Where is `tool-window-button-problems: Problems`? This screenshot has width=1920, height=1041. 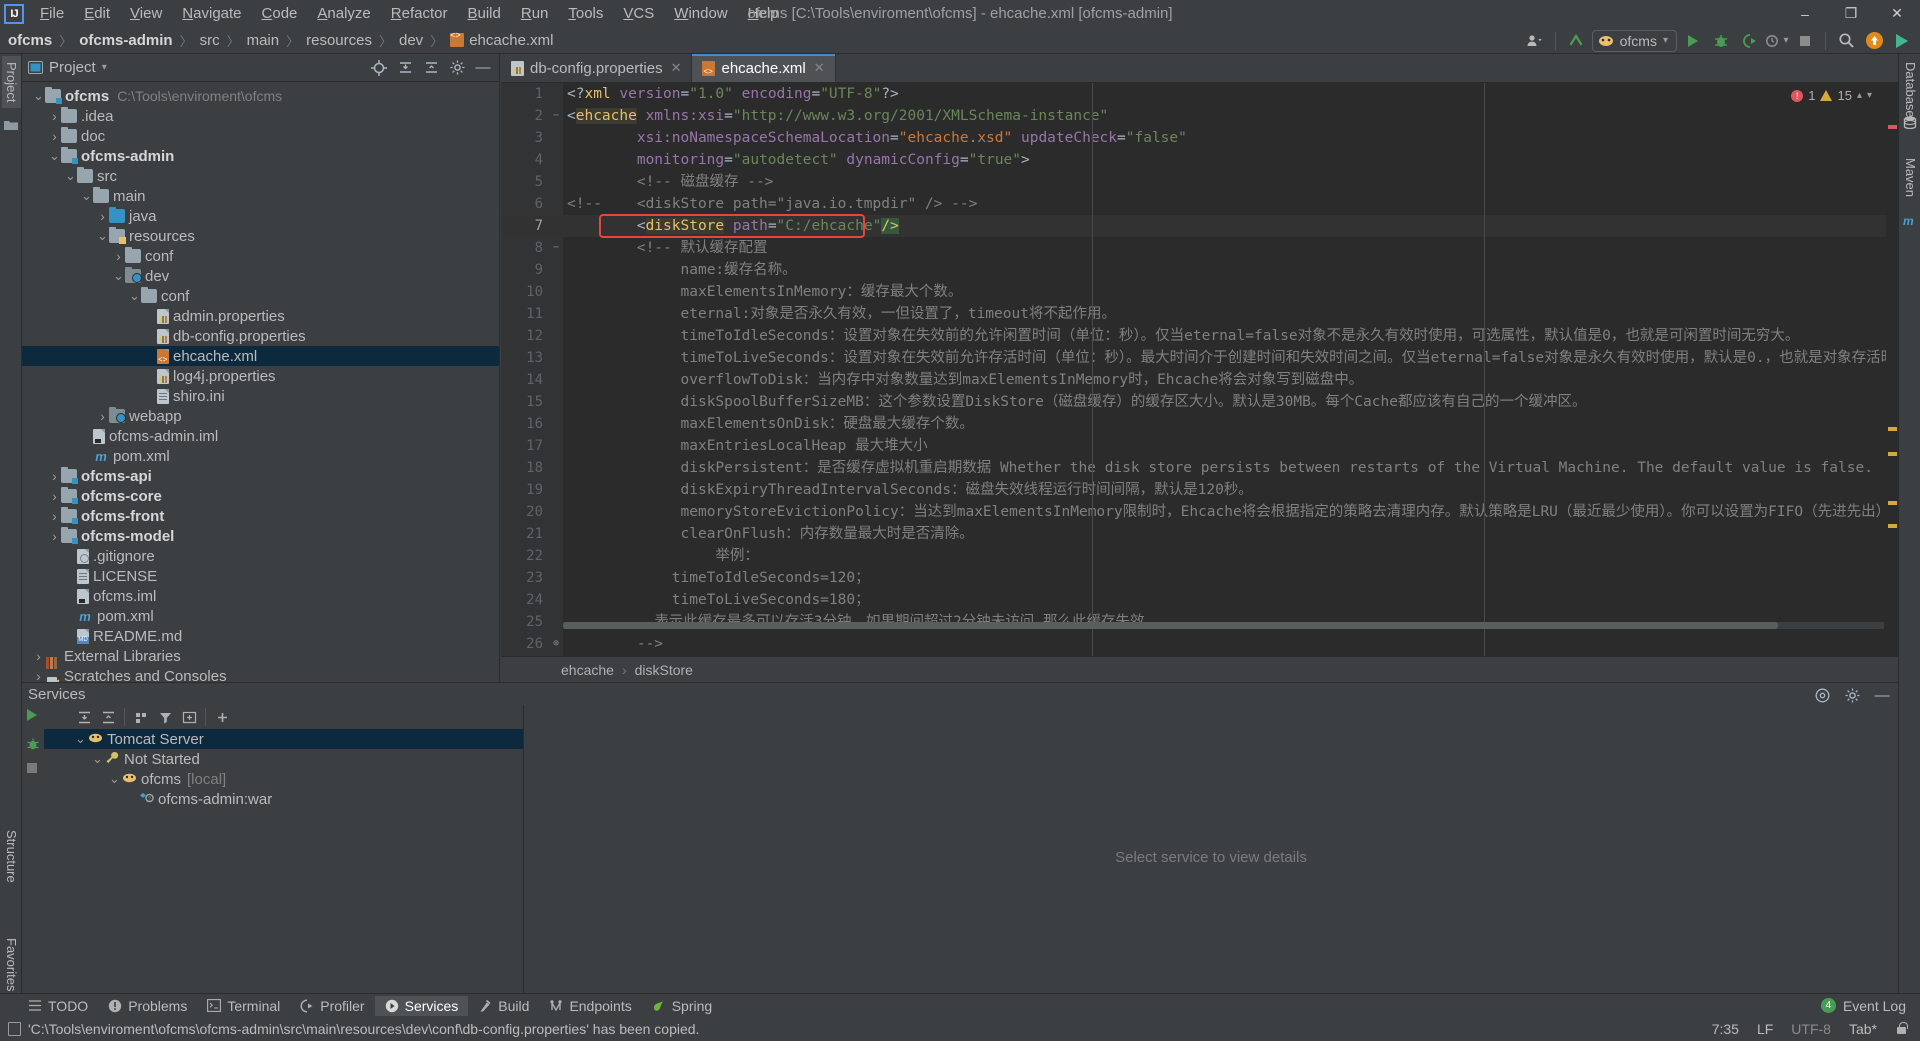 tool-window-button-problems: Problems is located at coordinates (147, 1006).